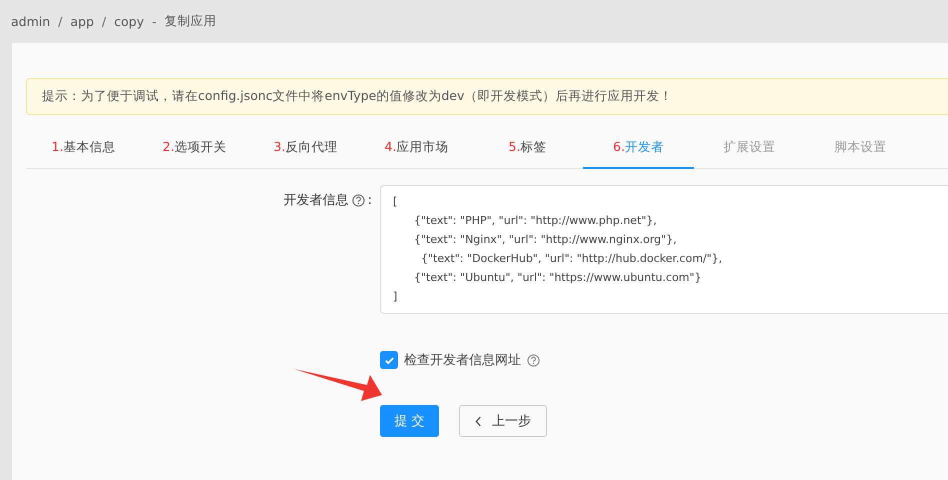 The image size is (948, 480). Describe the element at coordinates (478, 421) in the screenshot. I see `chevron-left-icon` at that location.